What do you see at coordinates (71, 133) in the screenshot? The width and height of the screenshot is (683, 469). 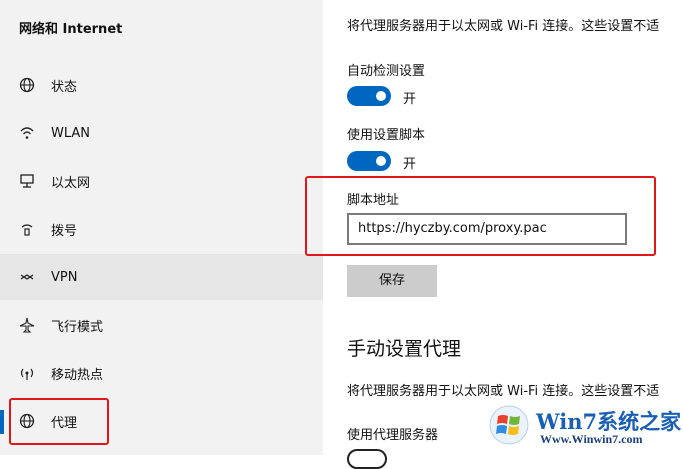 I see `sidebar-item-label: WLAN` at bounding box center [71, 133].